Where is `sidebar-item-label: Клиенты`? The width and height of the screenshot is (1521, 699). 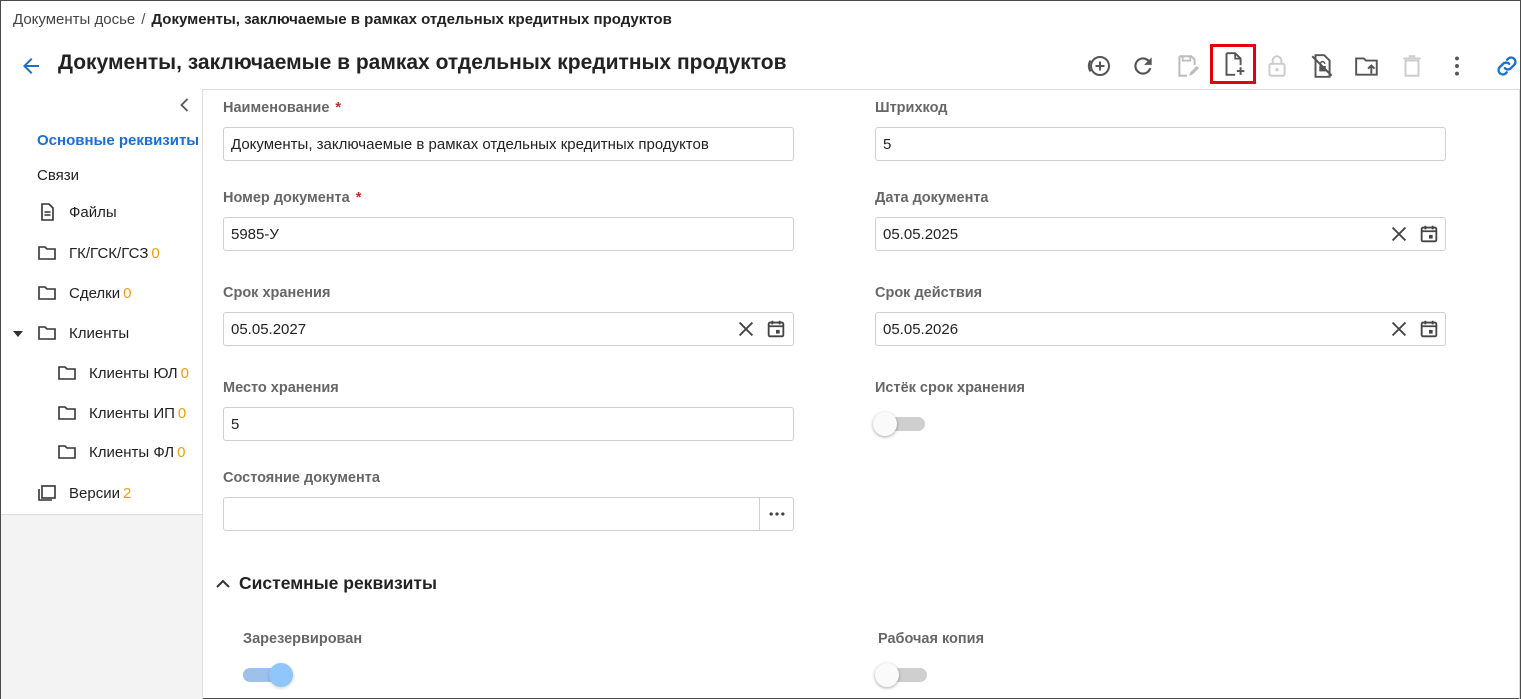
sidebar-item-label: Клиенты is located at coordinates (99, 333).